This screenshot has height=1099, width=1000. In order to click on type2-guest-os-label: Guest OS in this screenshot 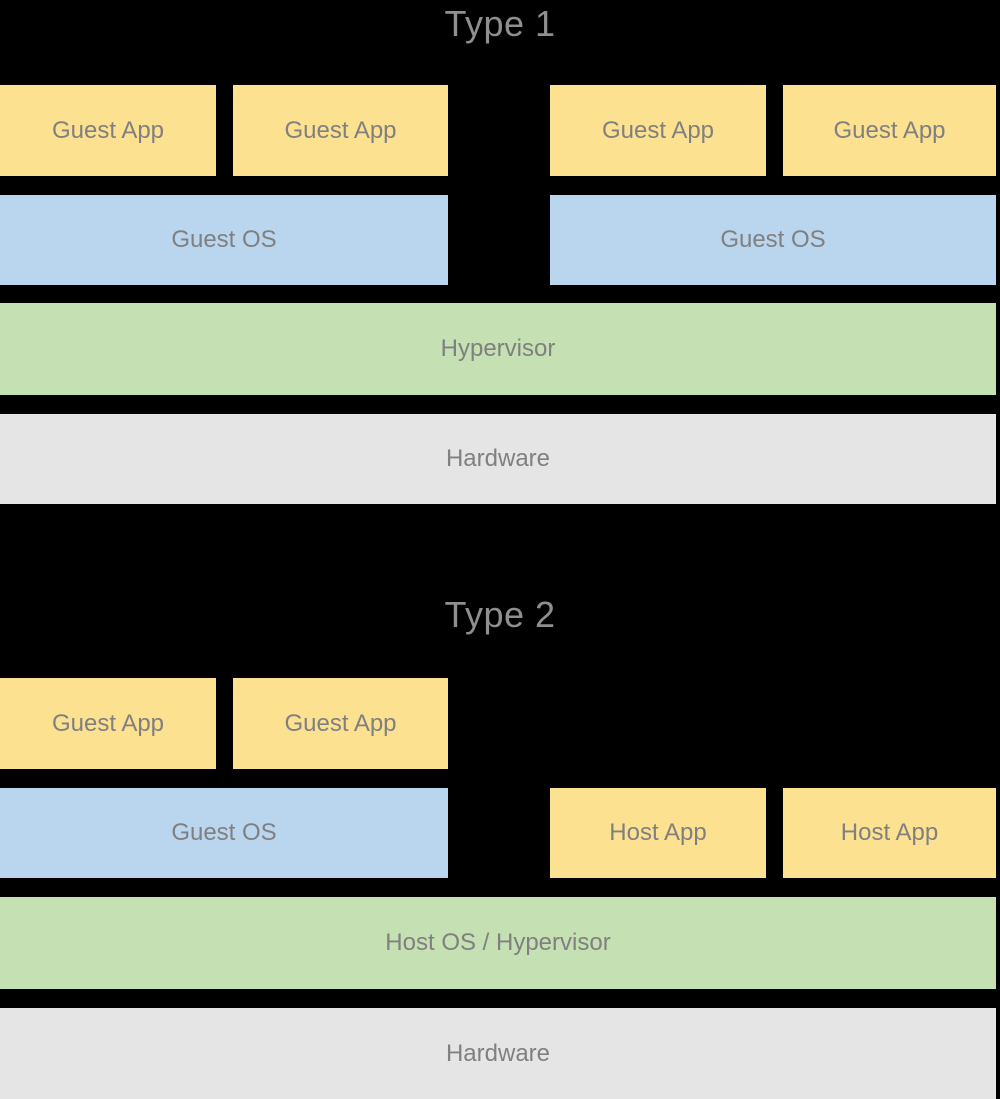, I will do `click(224, 832)`.